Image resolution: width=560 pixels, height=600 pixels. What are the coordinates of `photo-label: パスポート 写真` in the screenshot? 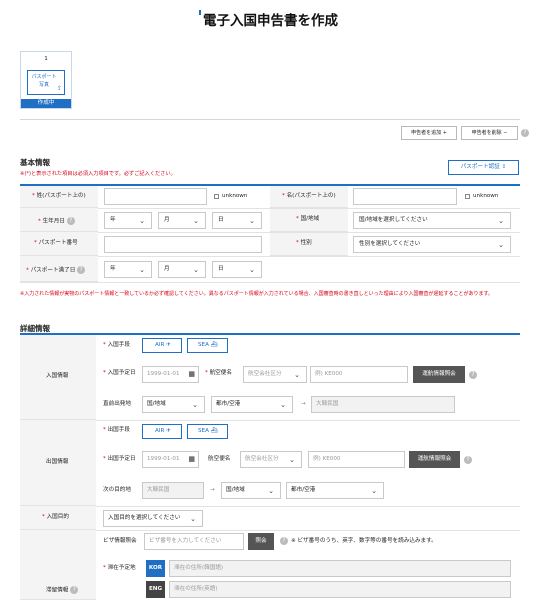 It's located at (44, 81).